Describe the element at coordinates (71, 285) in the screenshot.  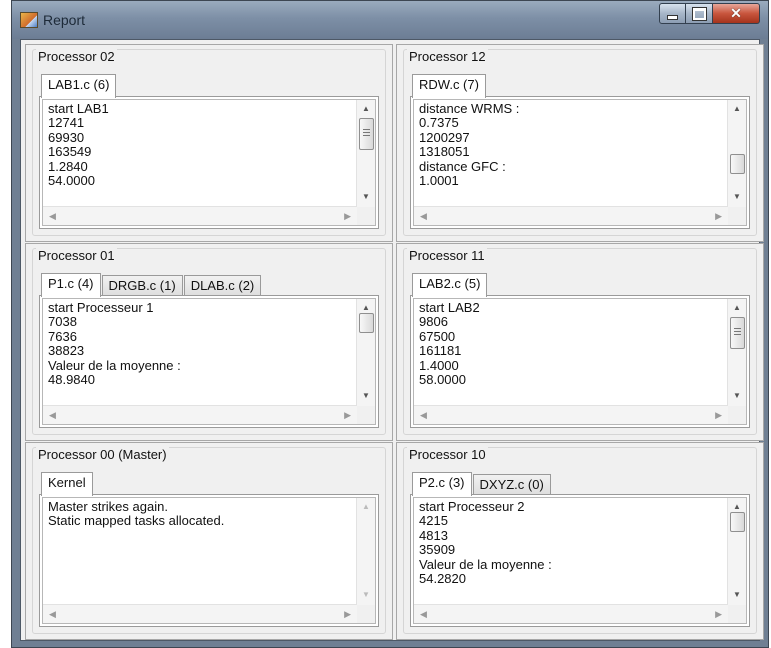
I see `source-file-tab: P1.c (4)` at that location.